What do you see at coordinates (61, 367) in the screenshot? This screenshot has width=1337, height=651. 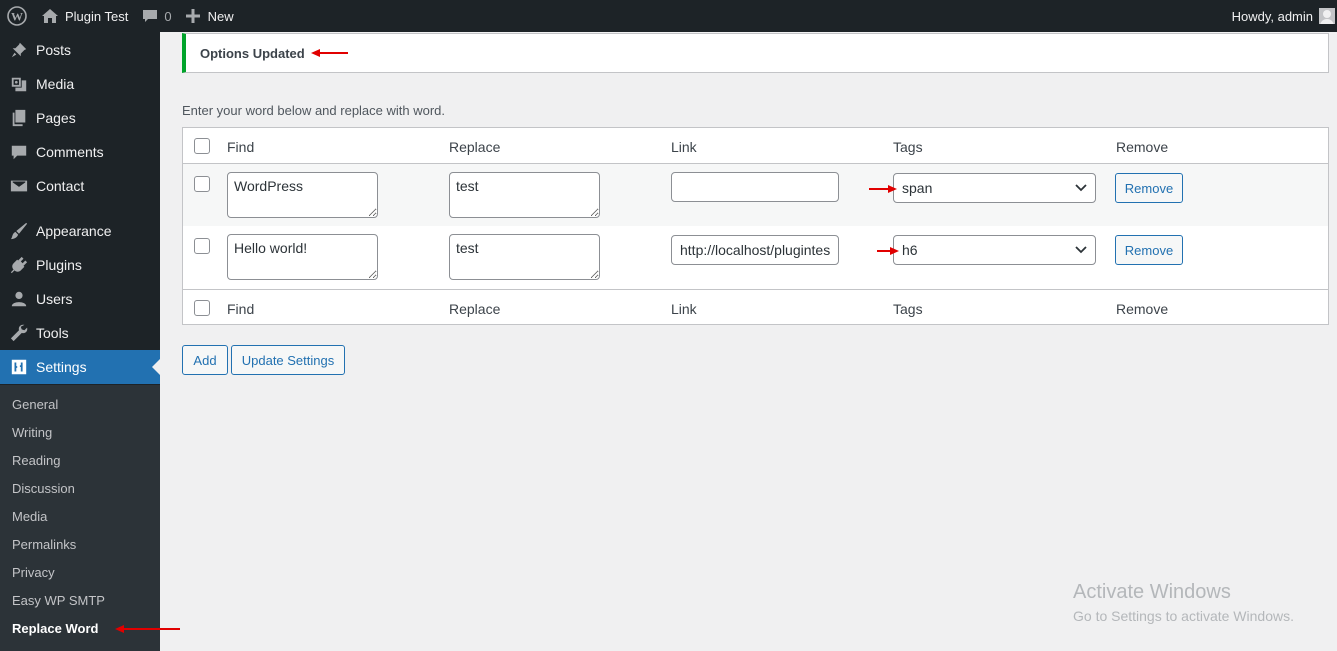 I see `menu-label: Settings` at bounding box center [61, 367].